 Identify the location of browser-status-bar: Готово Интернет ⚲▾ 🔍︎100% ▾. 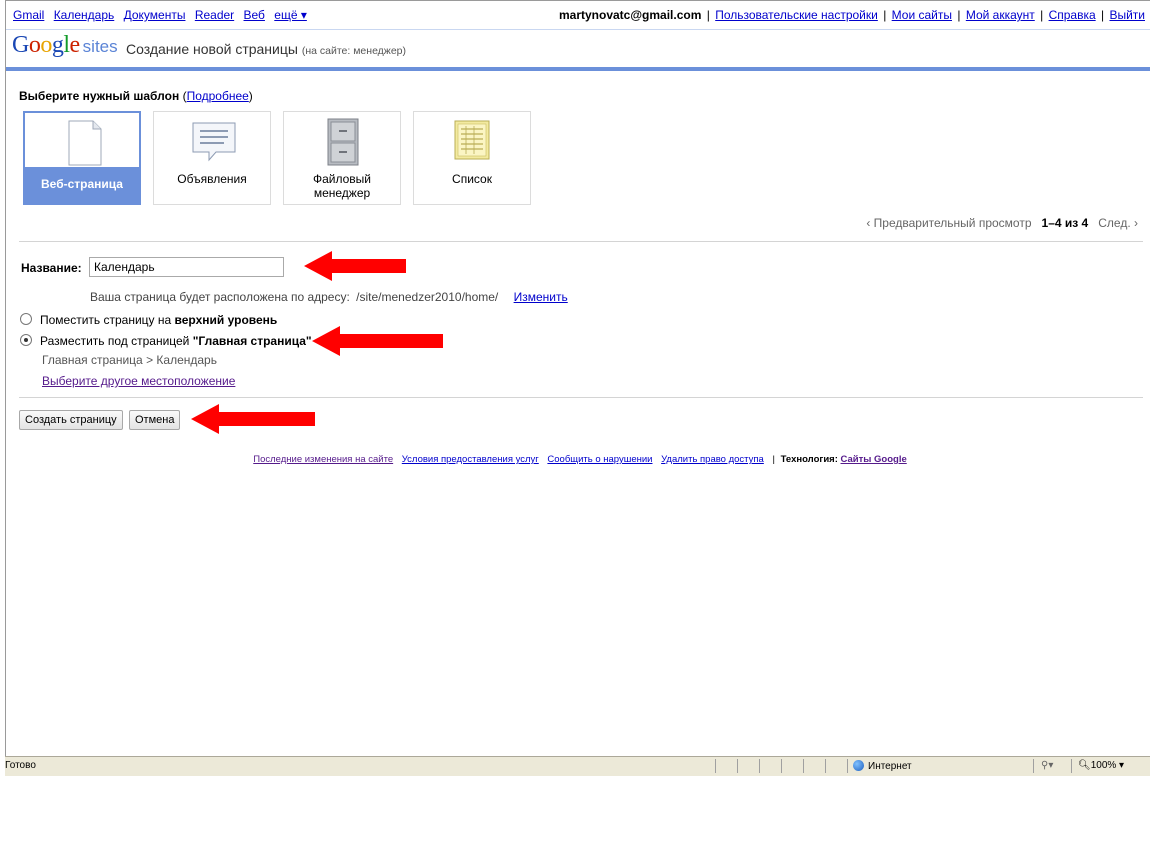
(577, 766).